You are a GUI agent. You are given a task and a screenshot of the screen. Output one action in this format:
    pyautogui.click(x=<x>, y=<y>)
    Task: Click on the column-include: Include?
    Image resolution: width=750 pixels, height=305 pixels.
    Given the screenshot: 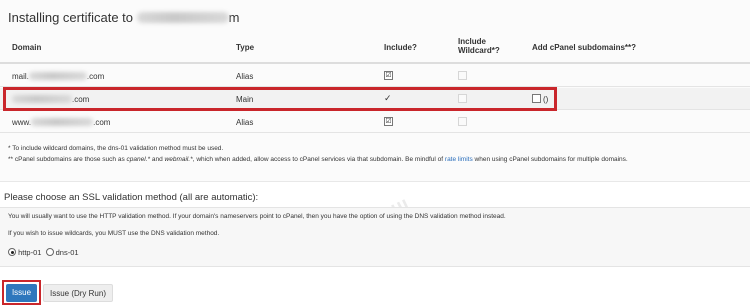 What is the action you would take?
    pyautogui.click(x=400, y=47)
    